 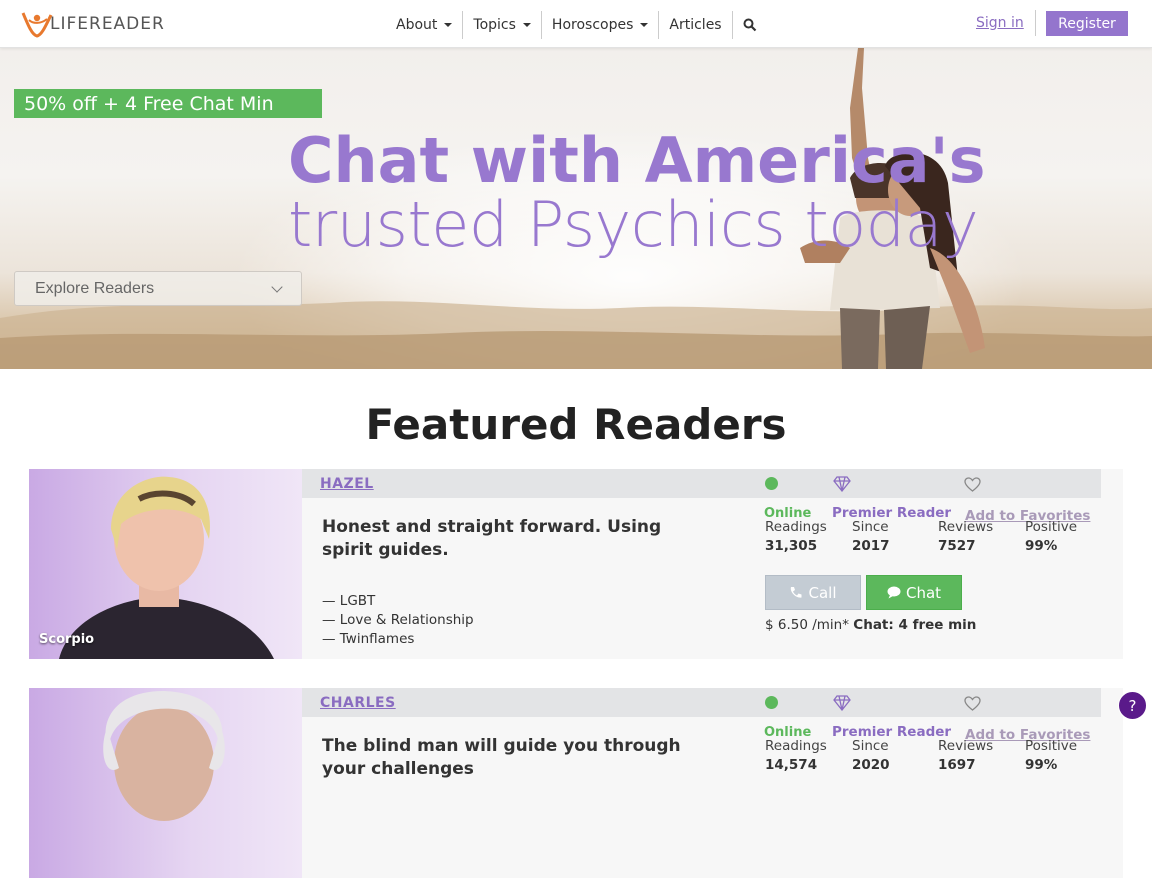 I want to click on register-button: Register, so click(x=1087, y=23).